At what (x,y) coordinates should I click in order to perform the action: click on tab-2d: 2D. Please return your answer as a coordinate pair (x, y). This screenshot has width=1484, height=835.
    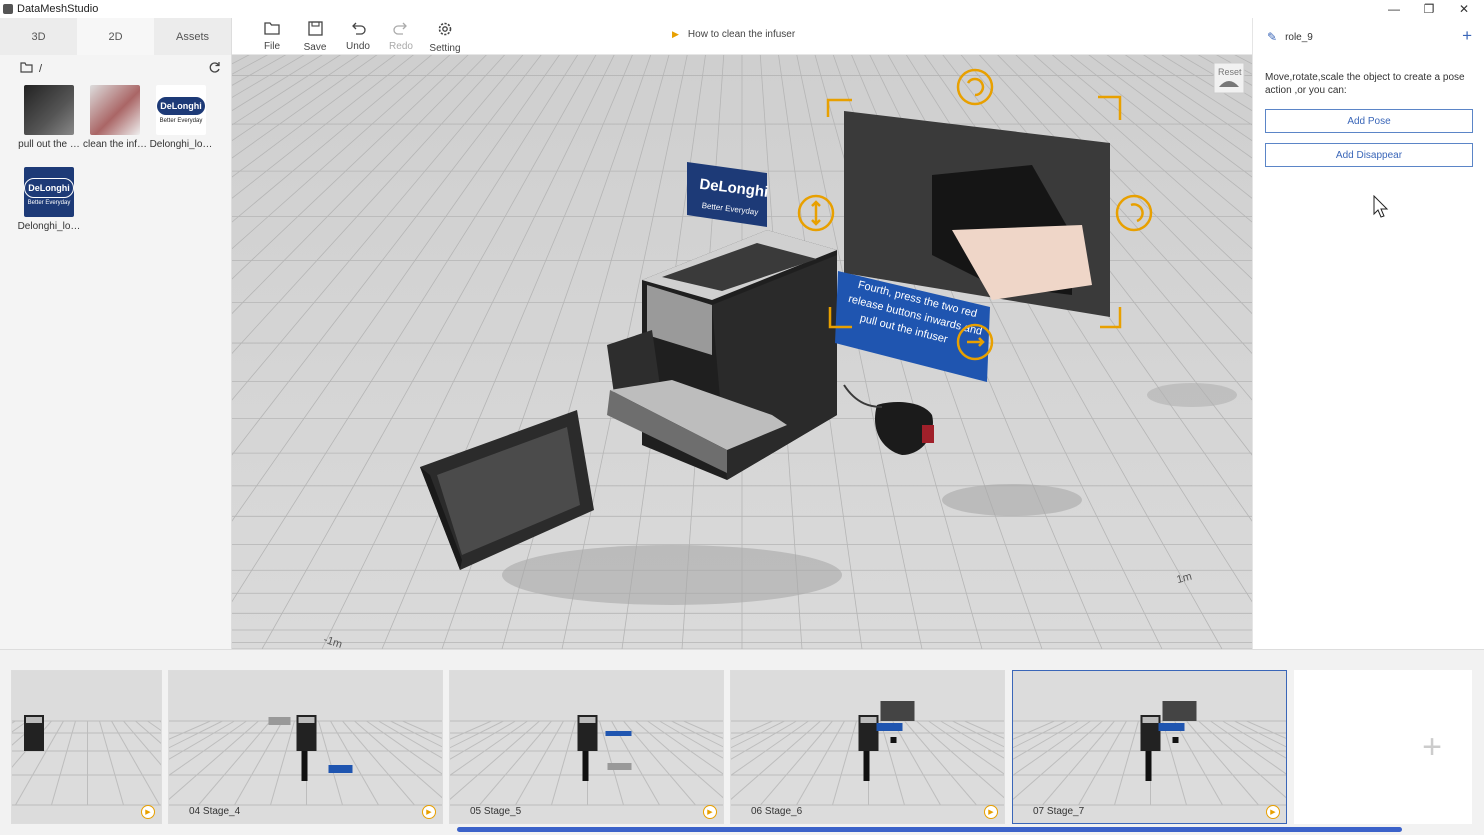
    Looking at the image, I should click on (115, 36).